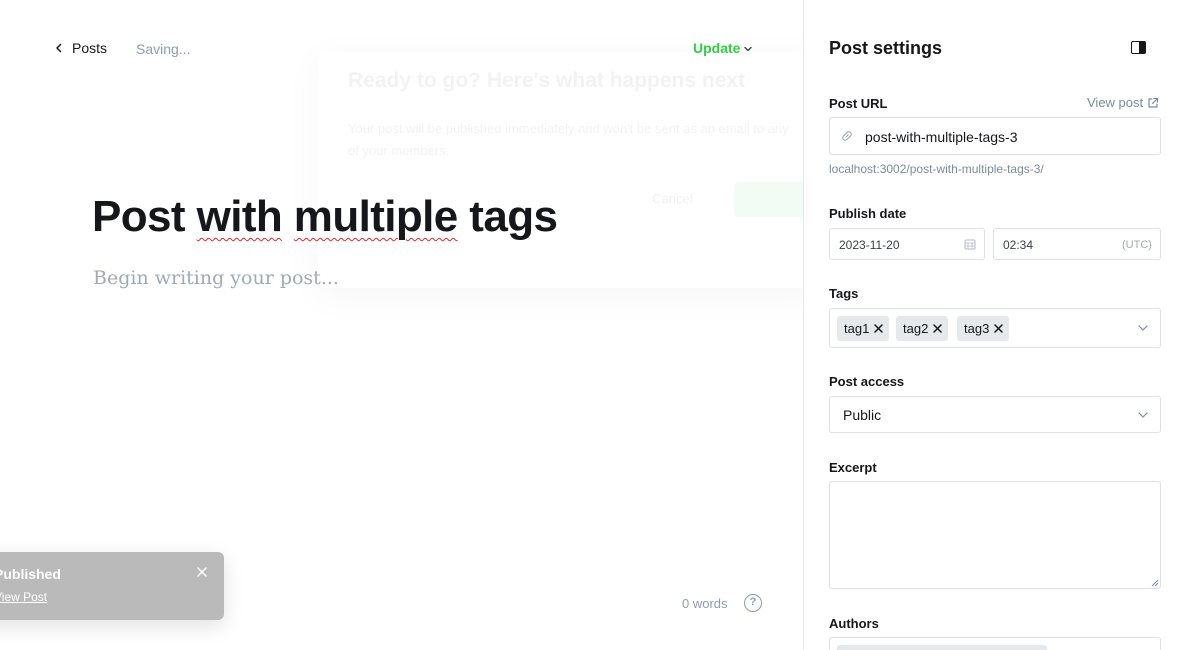 This screenshot has height=650, width=1184. Describe the element at coordinates (1077, 244) in the screenshot. I see `publish-time-input: 02:34 (UTC)` at that location.